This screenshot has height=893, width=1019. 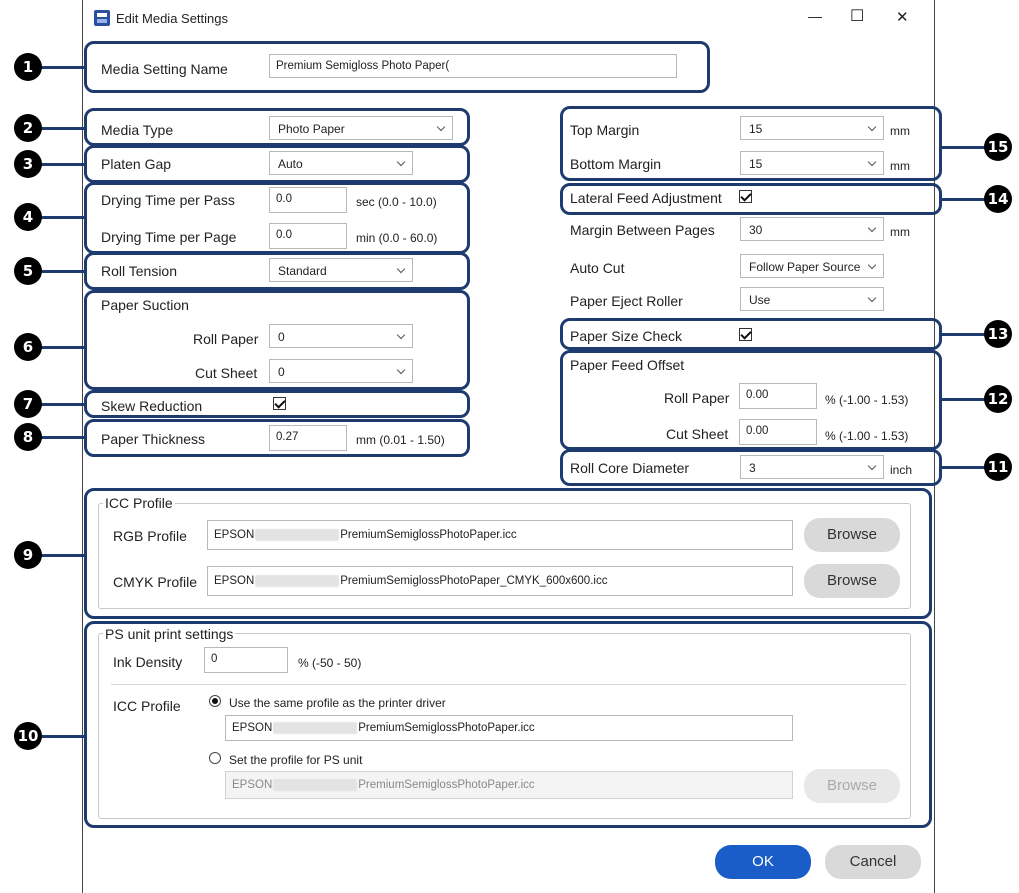 What do you see at coordinates (998, 399) in the screenshot?
I see `callout-12: 12` at bounding box center [998, 399].